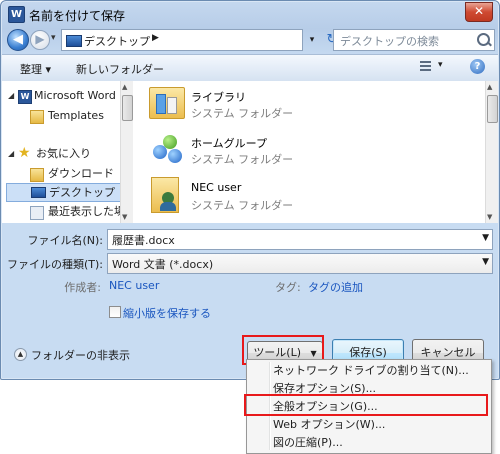 The image size is (500, 454). What do you see at coordinates (300, 263) in the screenshot?
I see `filetype-select: Word 文書 (*.docx) ▼` at bounding box center [300, 263].